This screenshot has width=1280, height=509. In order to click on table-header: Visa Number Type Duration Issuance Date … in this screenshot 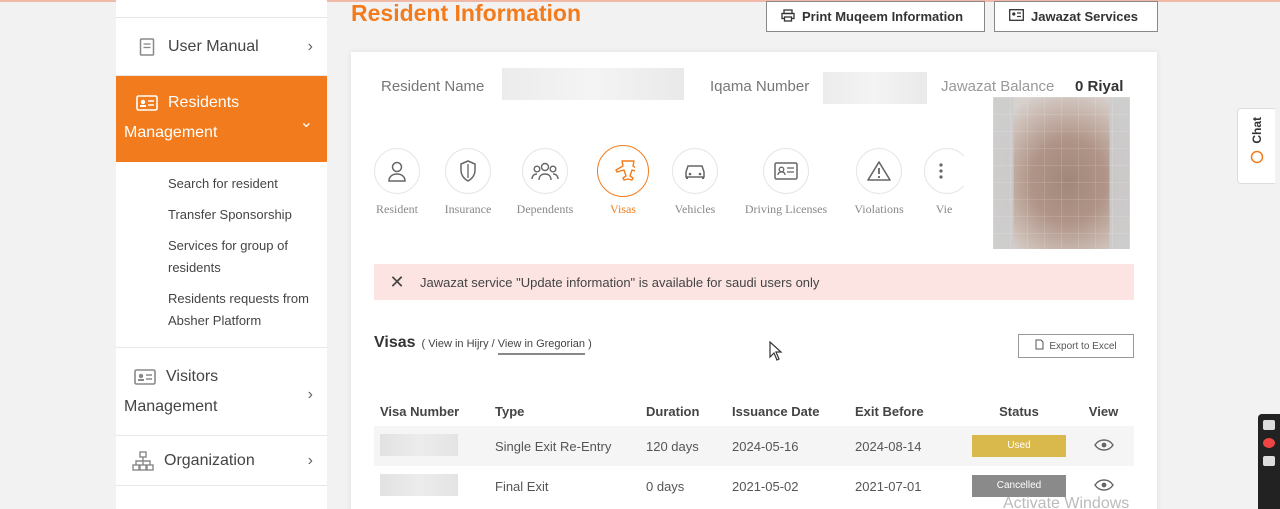, I will do `click(754, 411)`.